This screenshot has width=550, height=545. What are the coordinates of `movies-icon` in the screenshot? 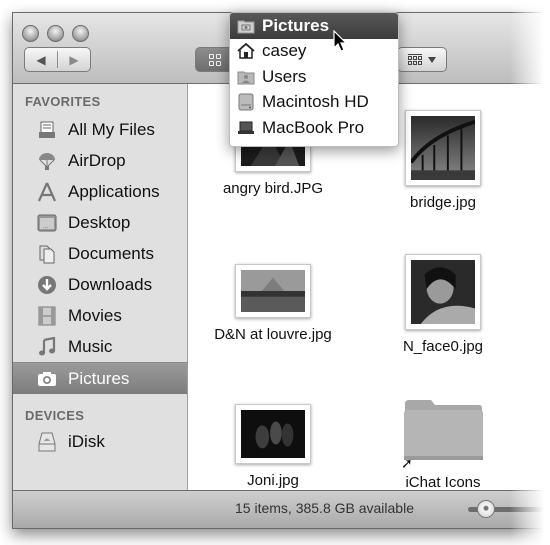 It's located at (47, 316).